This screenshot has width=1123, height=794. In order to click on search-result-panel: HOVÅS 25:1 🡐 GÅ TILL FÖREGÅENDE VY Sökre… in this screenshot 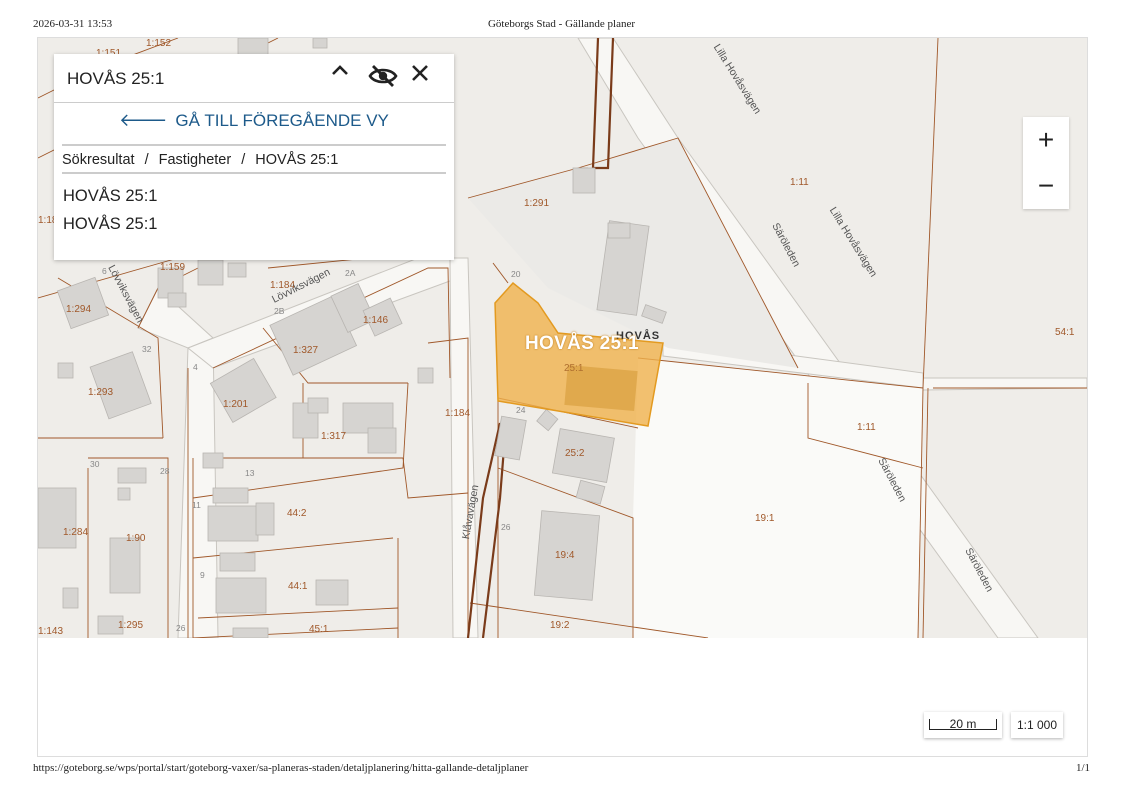, I will do `click(254, 157)`.